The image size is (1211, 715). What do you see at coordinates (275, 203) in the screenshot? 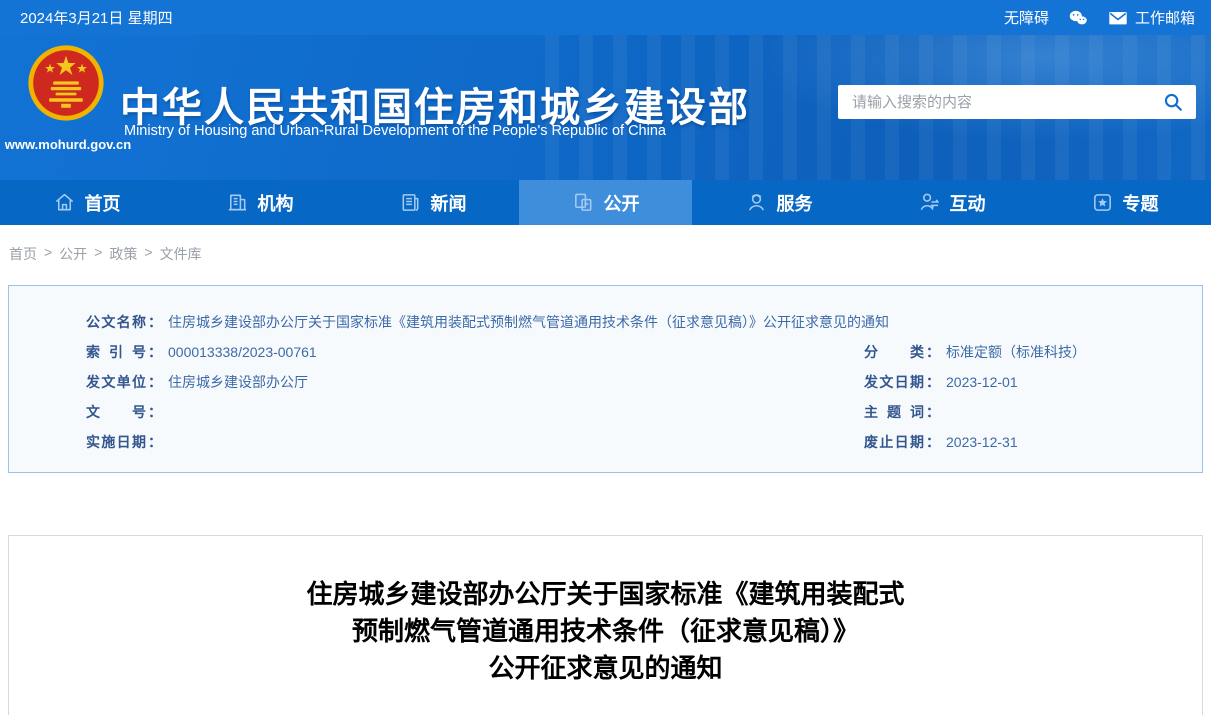
I see `nav-item-label: 机构` at bounding box center [275, 203].